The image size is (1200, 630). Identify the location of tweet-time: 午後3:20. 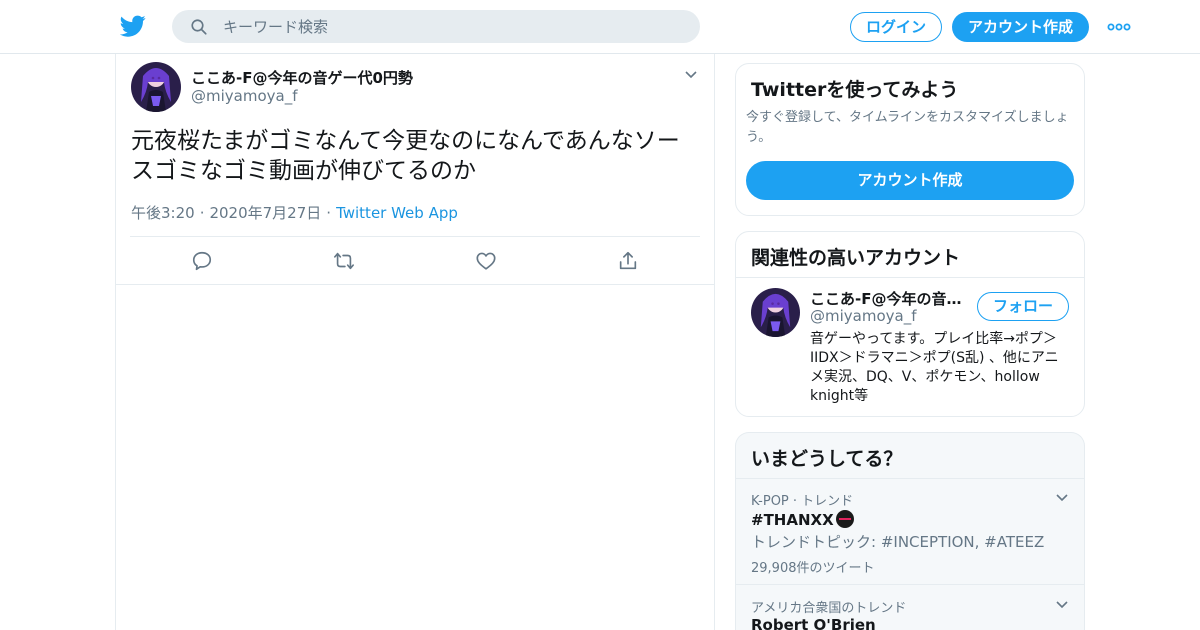
(163, 213).